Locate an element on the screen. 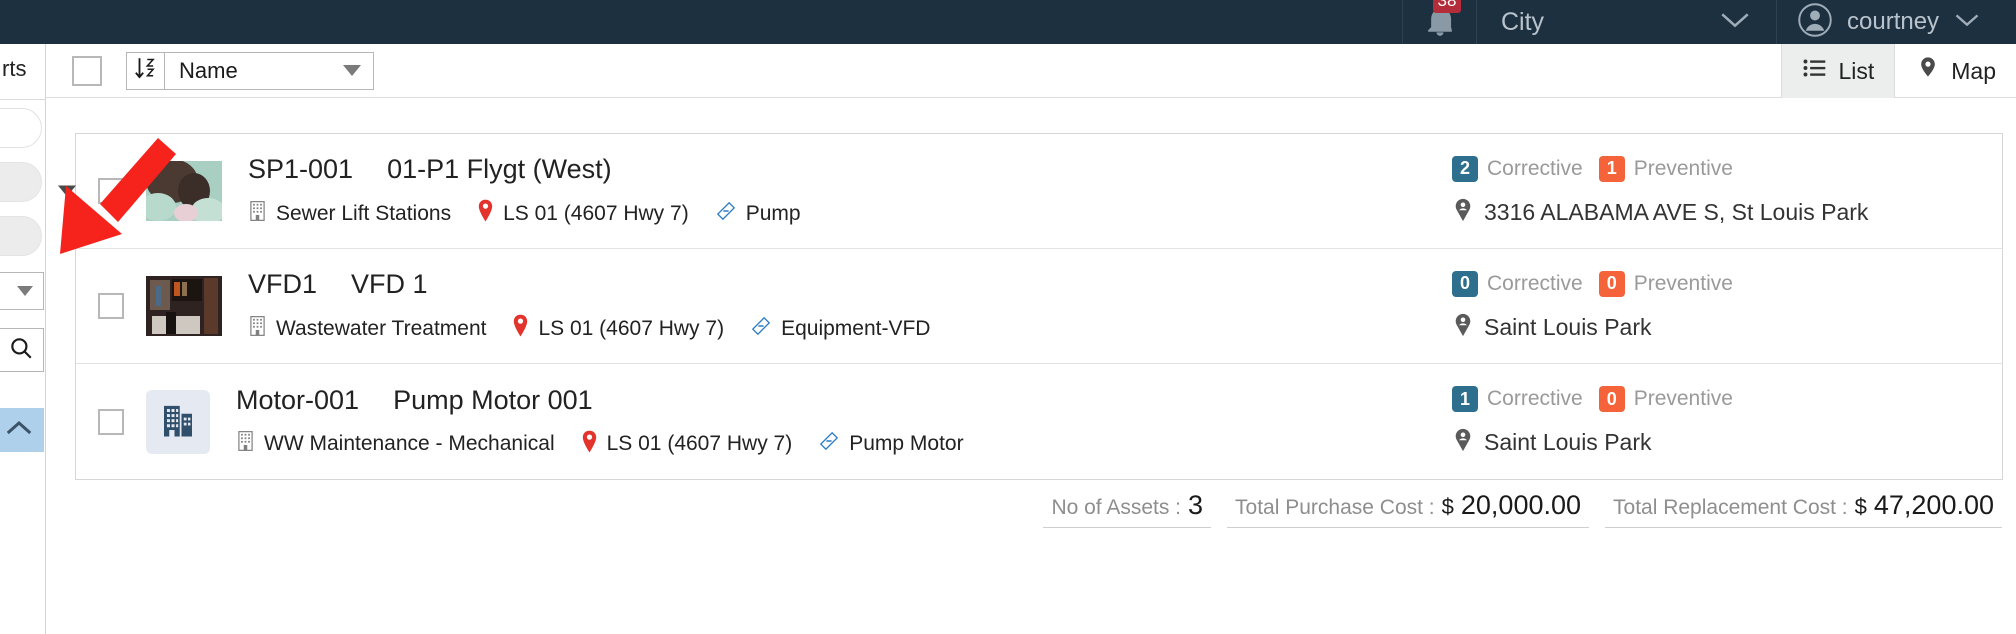 Image resolution: width=2016 pixels, height=634 pixels. summary-replacement-cost-value: 47,200.00 is located at coordinates (1933, 505).